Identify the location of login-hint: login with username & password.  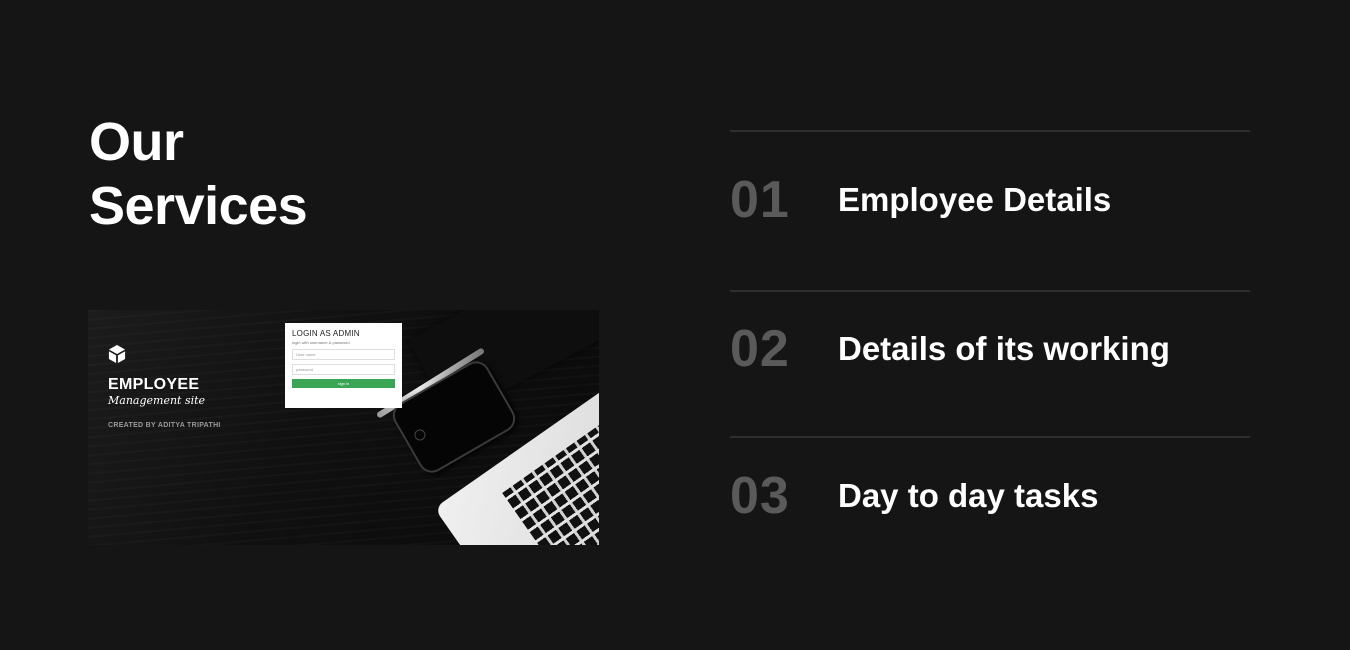
(321, 342).